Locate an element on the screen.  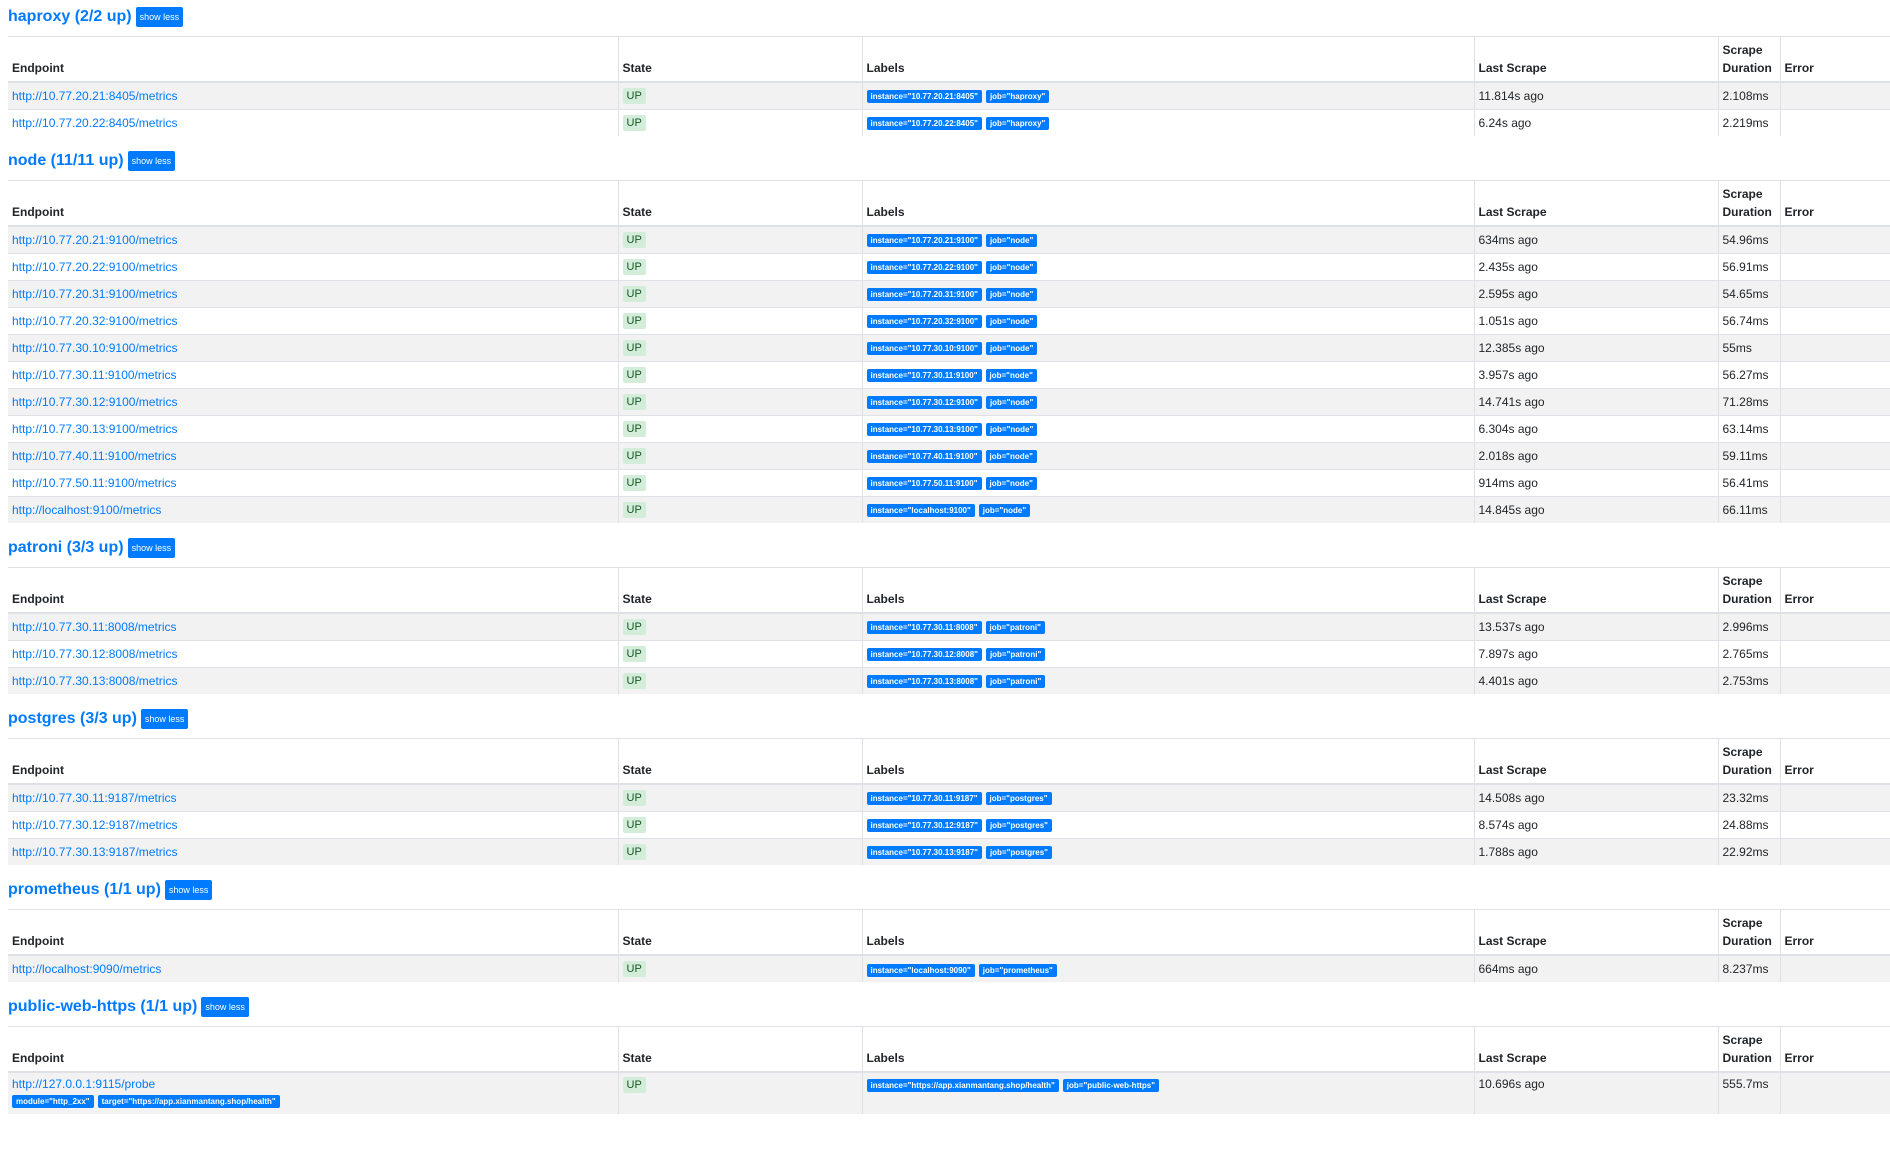
scrape-duration-cell: 2.219ms is located at coordinates (1748, 122).